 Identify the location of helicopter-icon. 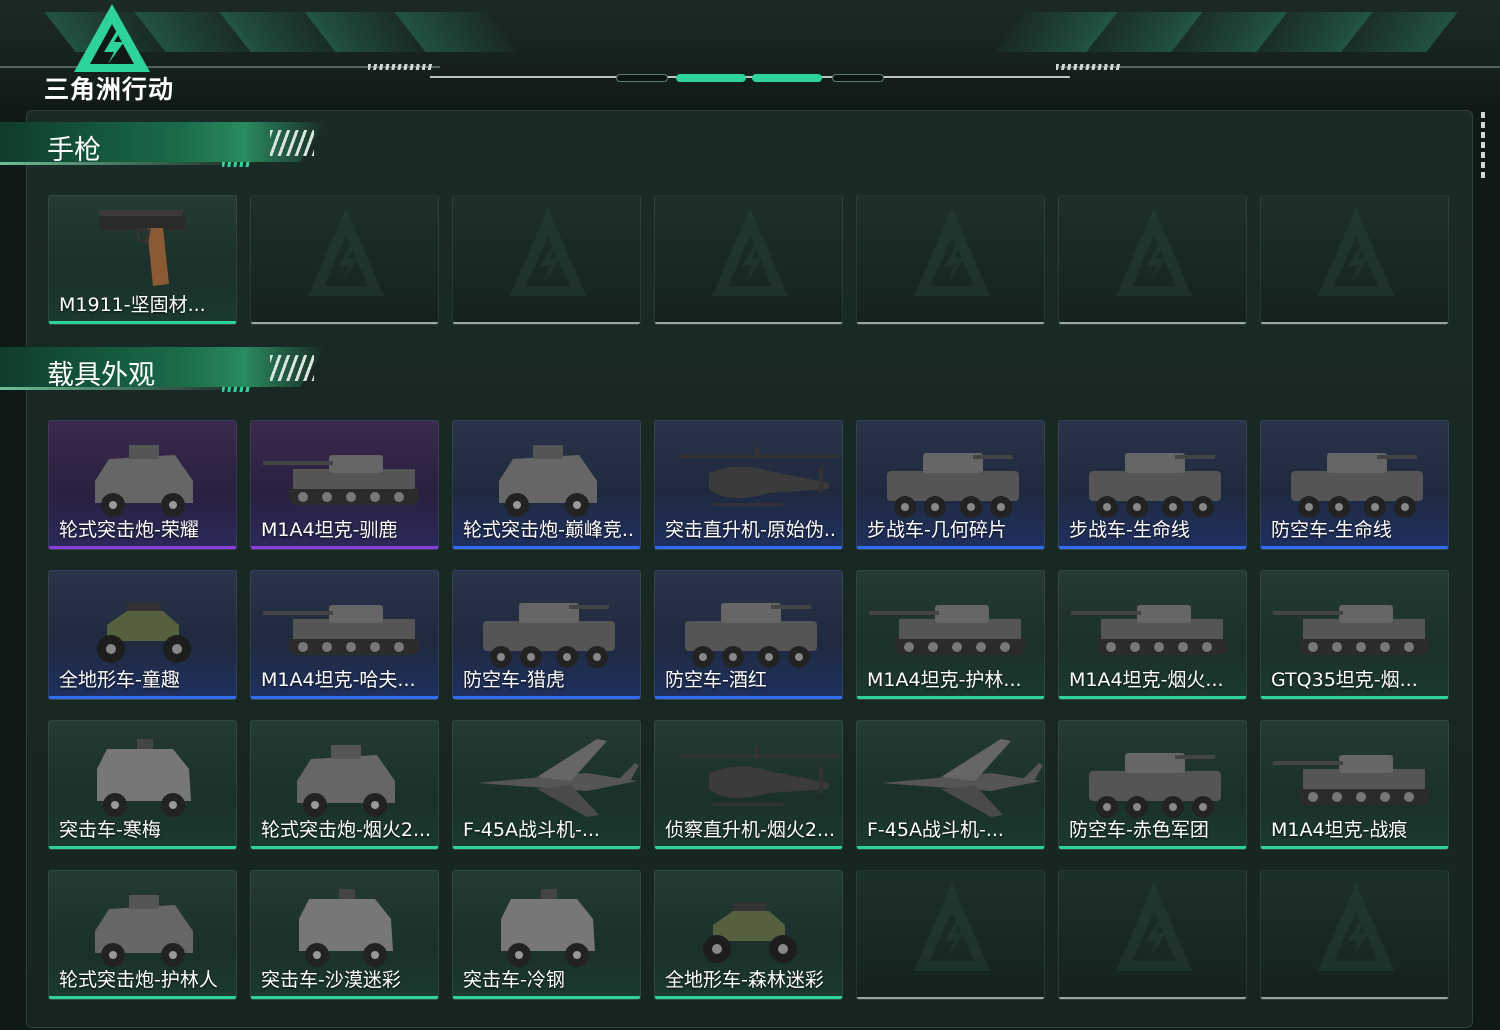
(759, 476).